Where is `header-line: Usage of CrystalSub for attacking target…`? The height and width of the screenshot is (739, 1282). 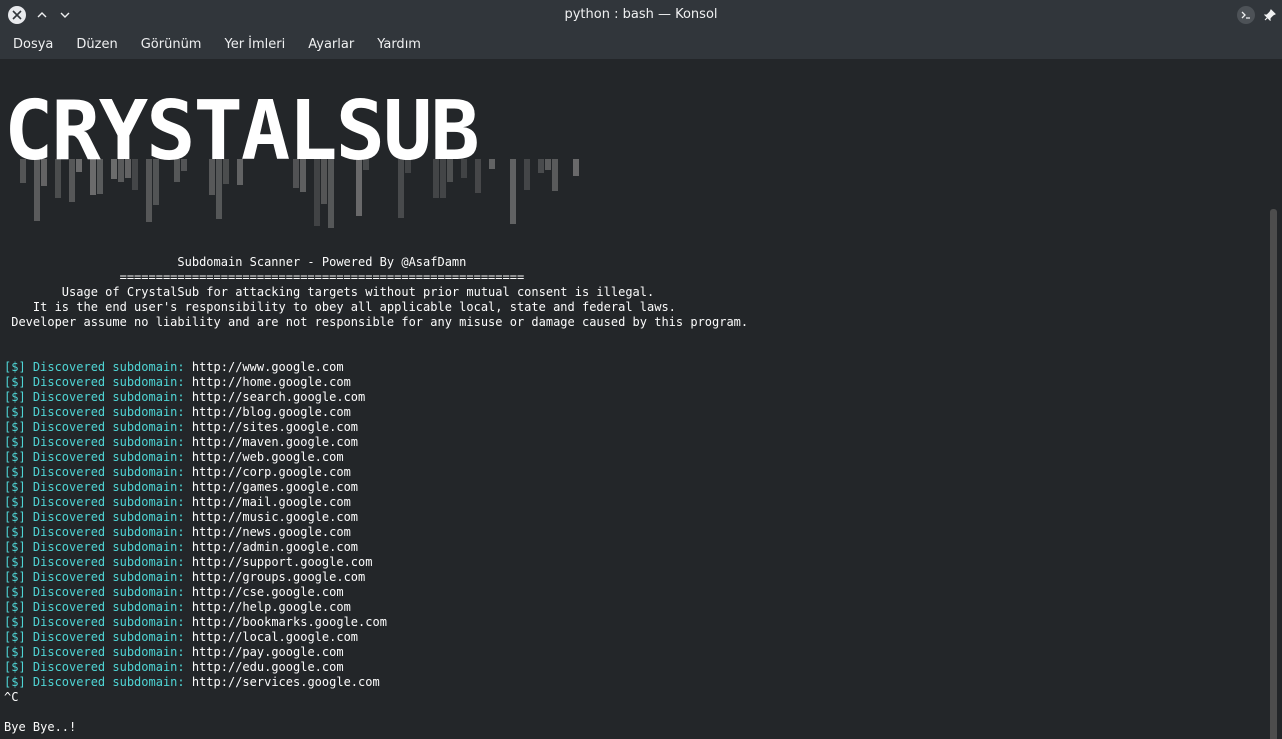
header-line: Usage of CrystalSub for attacking target… is located at coordinates (329, 292).